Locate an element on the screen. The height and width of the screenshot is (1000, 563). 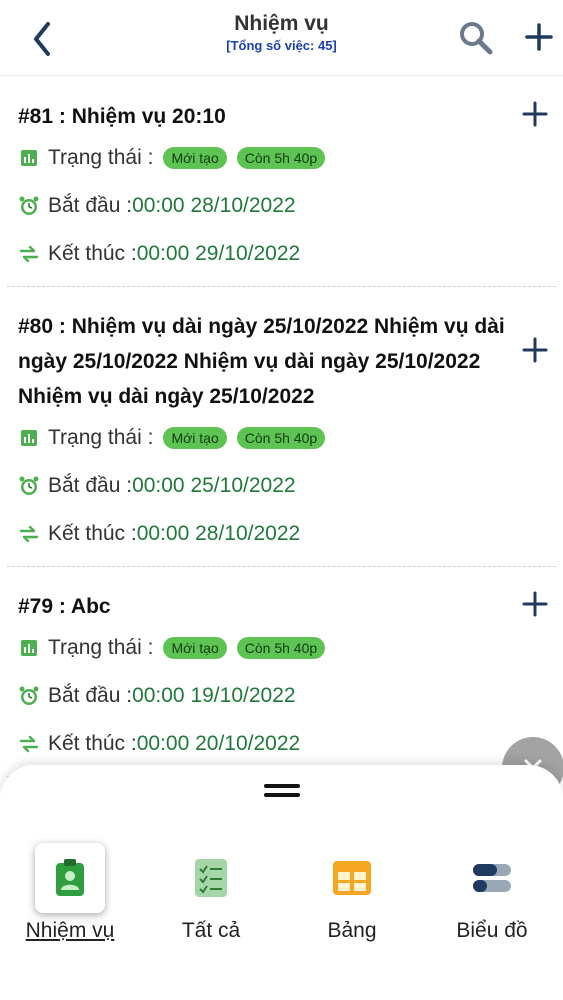
end-row: Kết thúc : 00:00 20/10/2022 is located at coordinates (278, 744).